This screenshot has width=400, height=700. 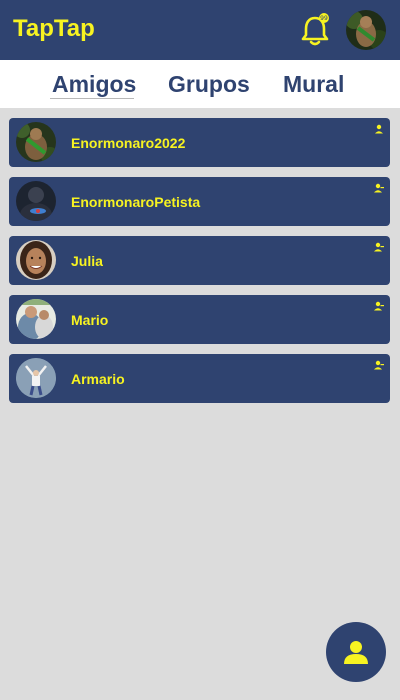 What do you see at coordinates (90, 320) in the screenshot?
I see `friend-name: Mario` at bounding box center [90, 320].